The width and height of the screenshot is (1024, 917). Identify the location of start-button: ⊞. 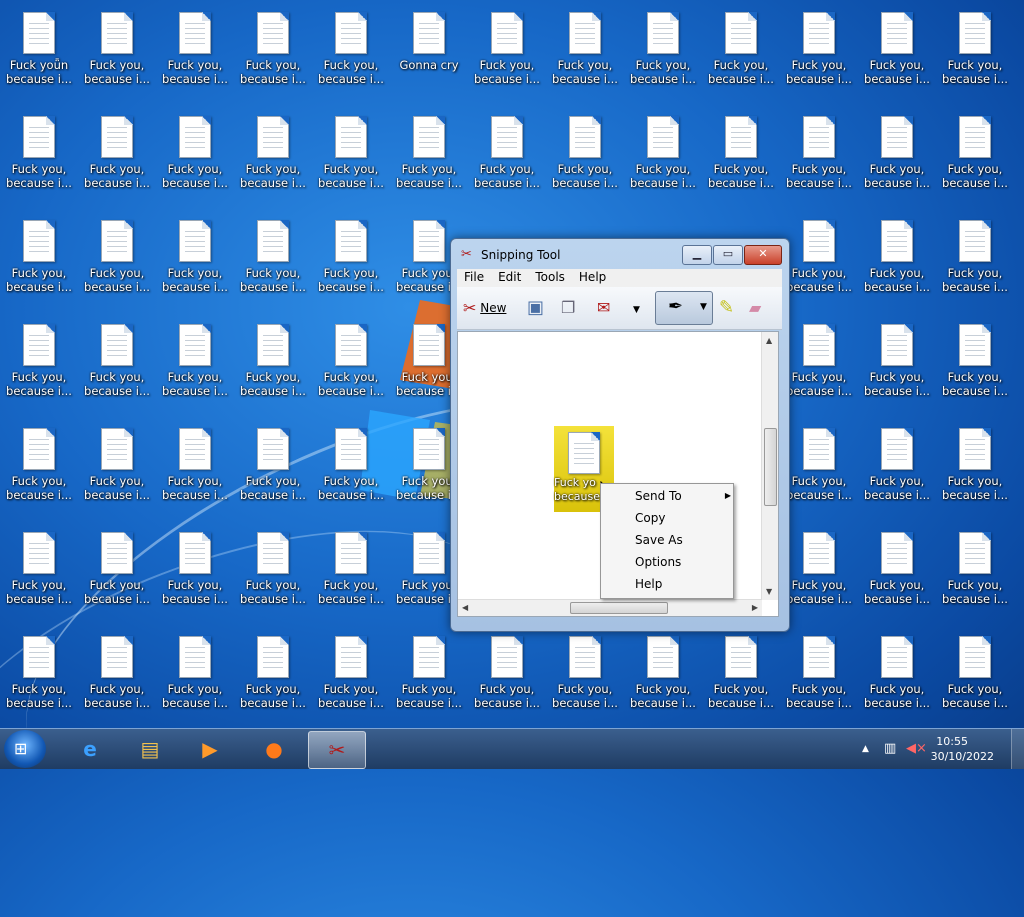
(25, 749).